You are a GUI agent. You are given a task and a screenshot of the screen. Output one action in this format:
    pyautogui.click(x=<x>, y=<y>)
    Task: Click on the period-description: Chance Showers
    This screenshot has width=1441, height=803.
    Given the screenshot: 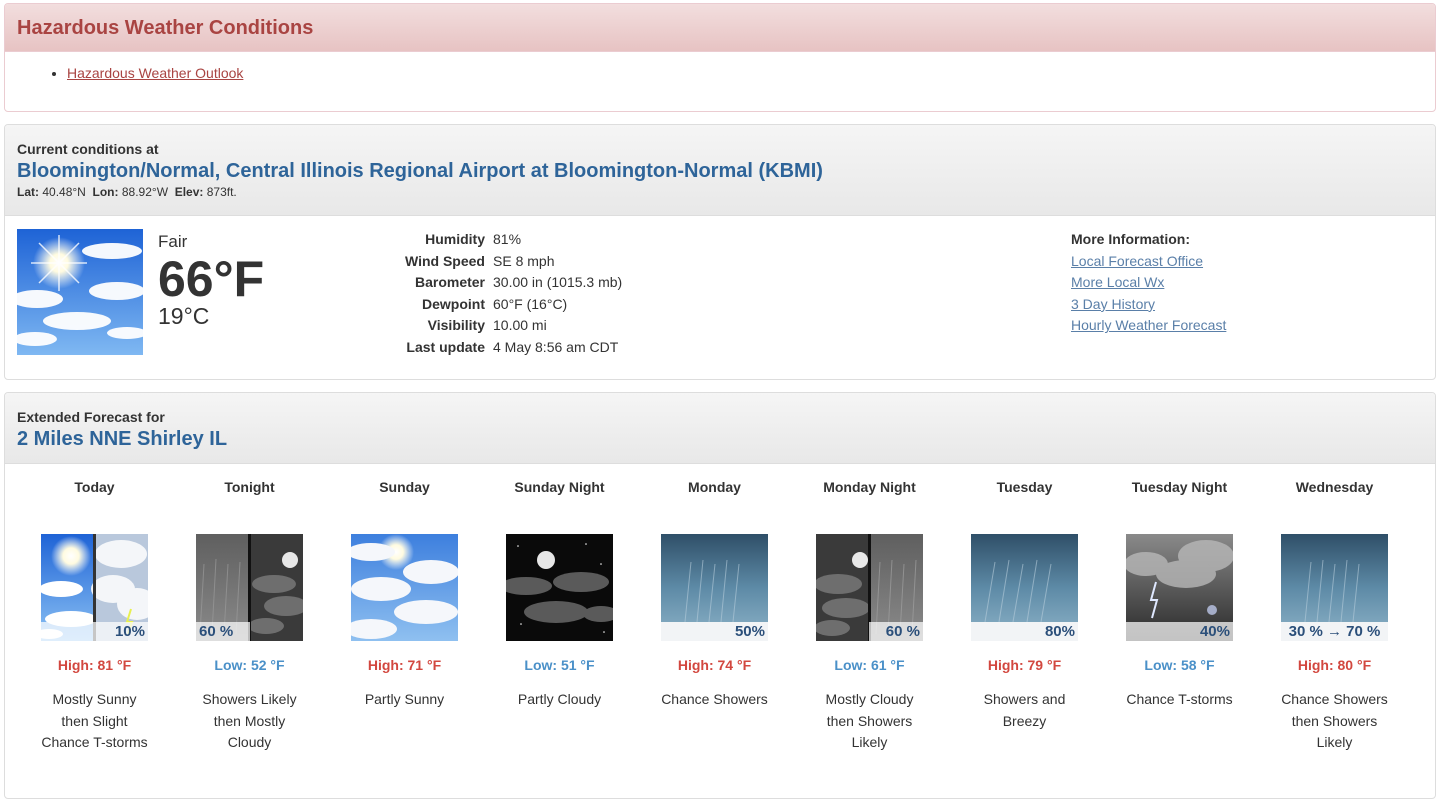 What is the action you would take?
    pyautogui.click(x=714, y=699)
    